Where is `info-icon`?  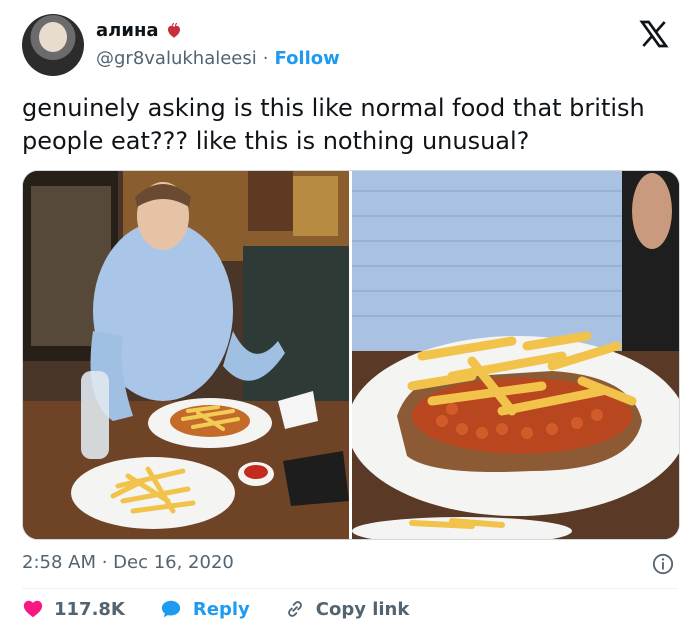
info-icon is located at coordinates (663, 564).